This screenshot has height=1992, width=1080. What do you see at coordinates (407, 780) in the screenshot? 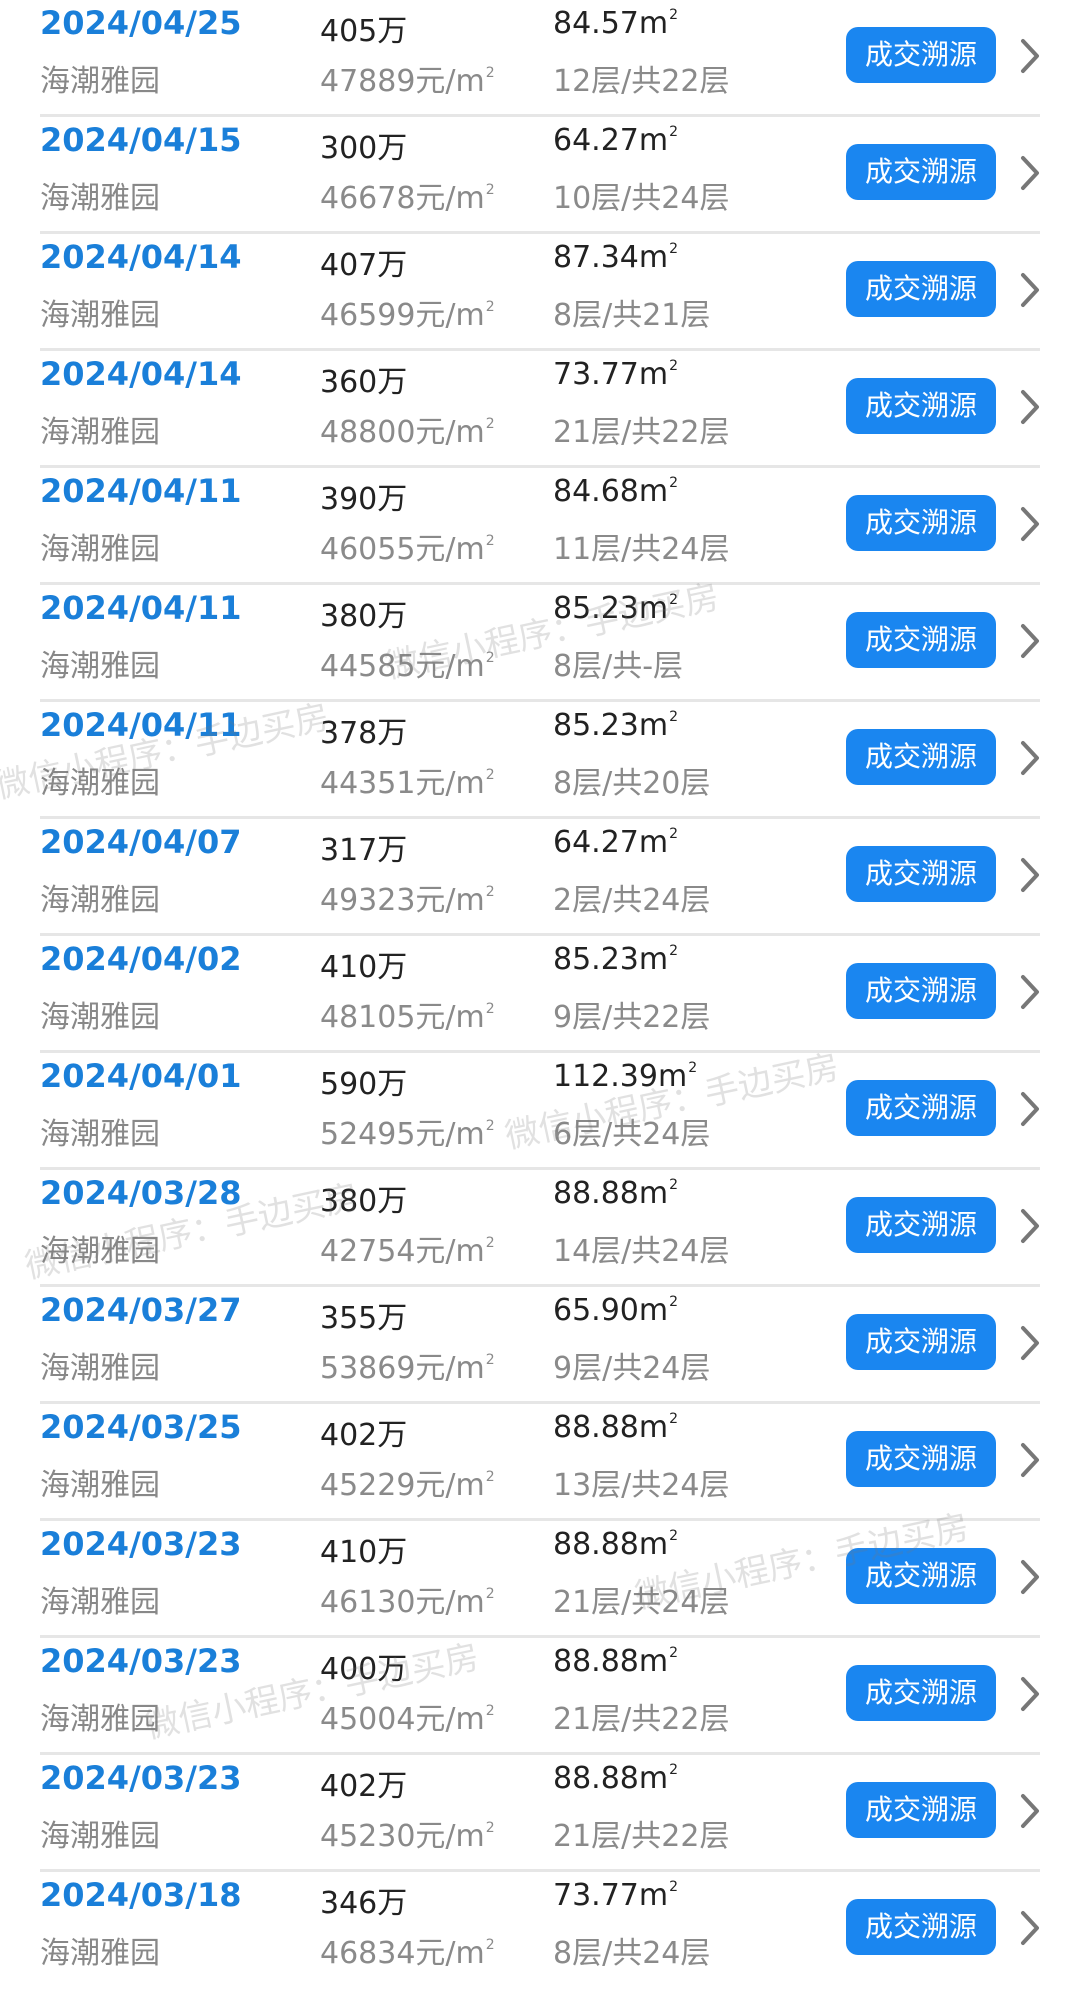
I see `unit-price: 44351元/m2` at bounding box center [407, 780].